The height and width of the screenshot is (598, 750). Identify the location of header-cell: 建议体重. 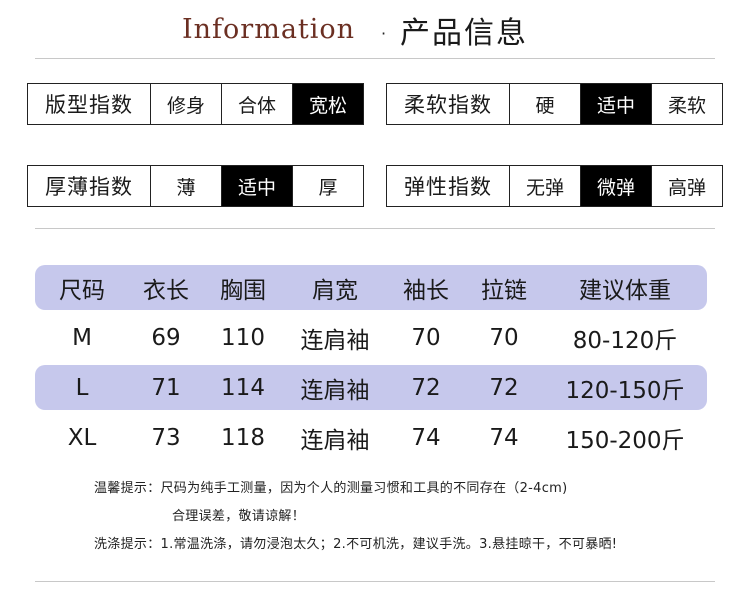
(625, 290).